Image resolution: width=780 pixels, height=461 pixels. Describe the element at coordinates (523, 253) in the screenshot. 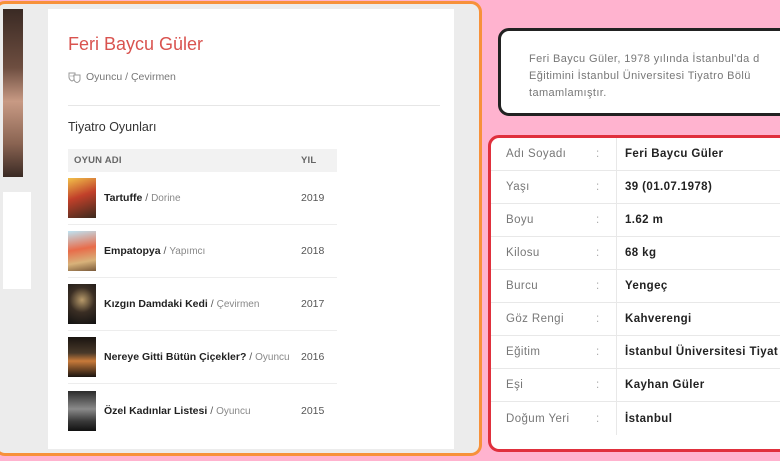

I see `info-label: Kilosu` at that location.